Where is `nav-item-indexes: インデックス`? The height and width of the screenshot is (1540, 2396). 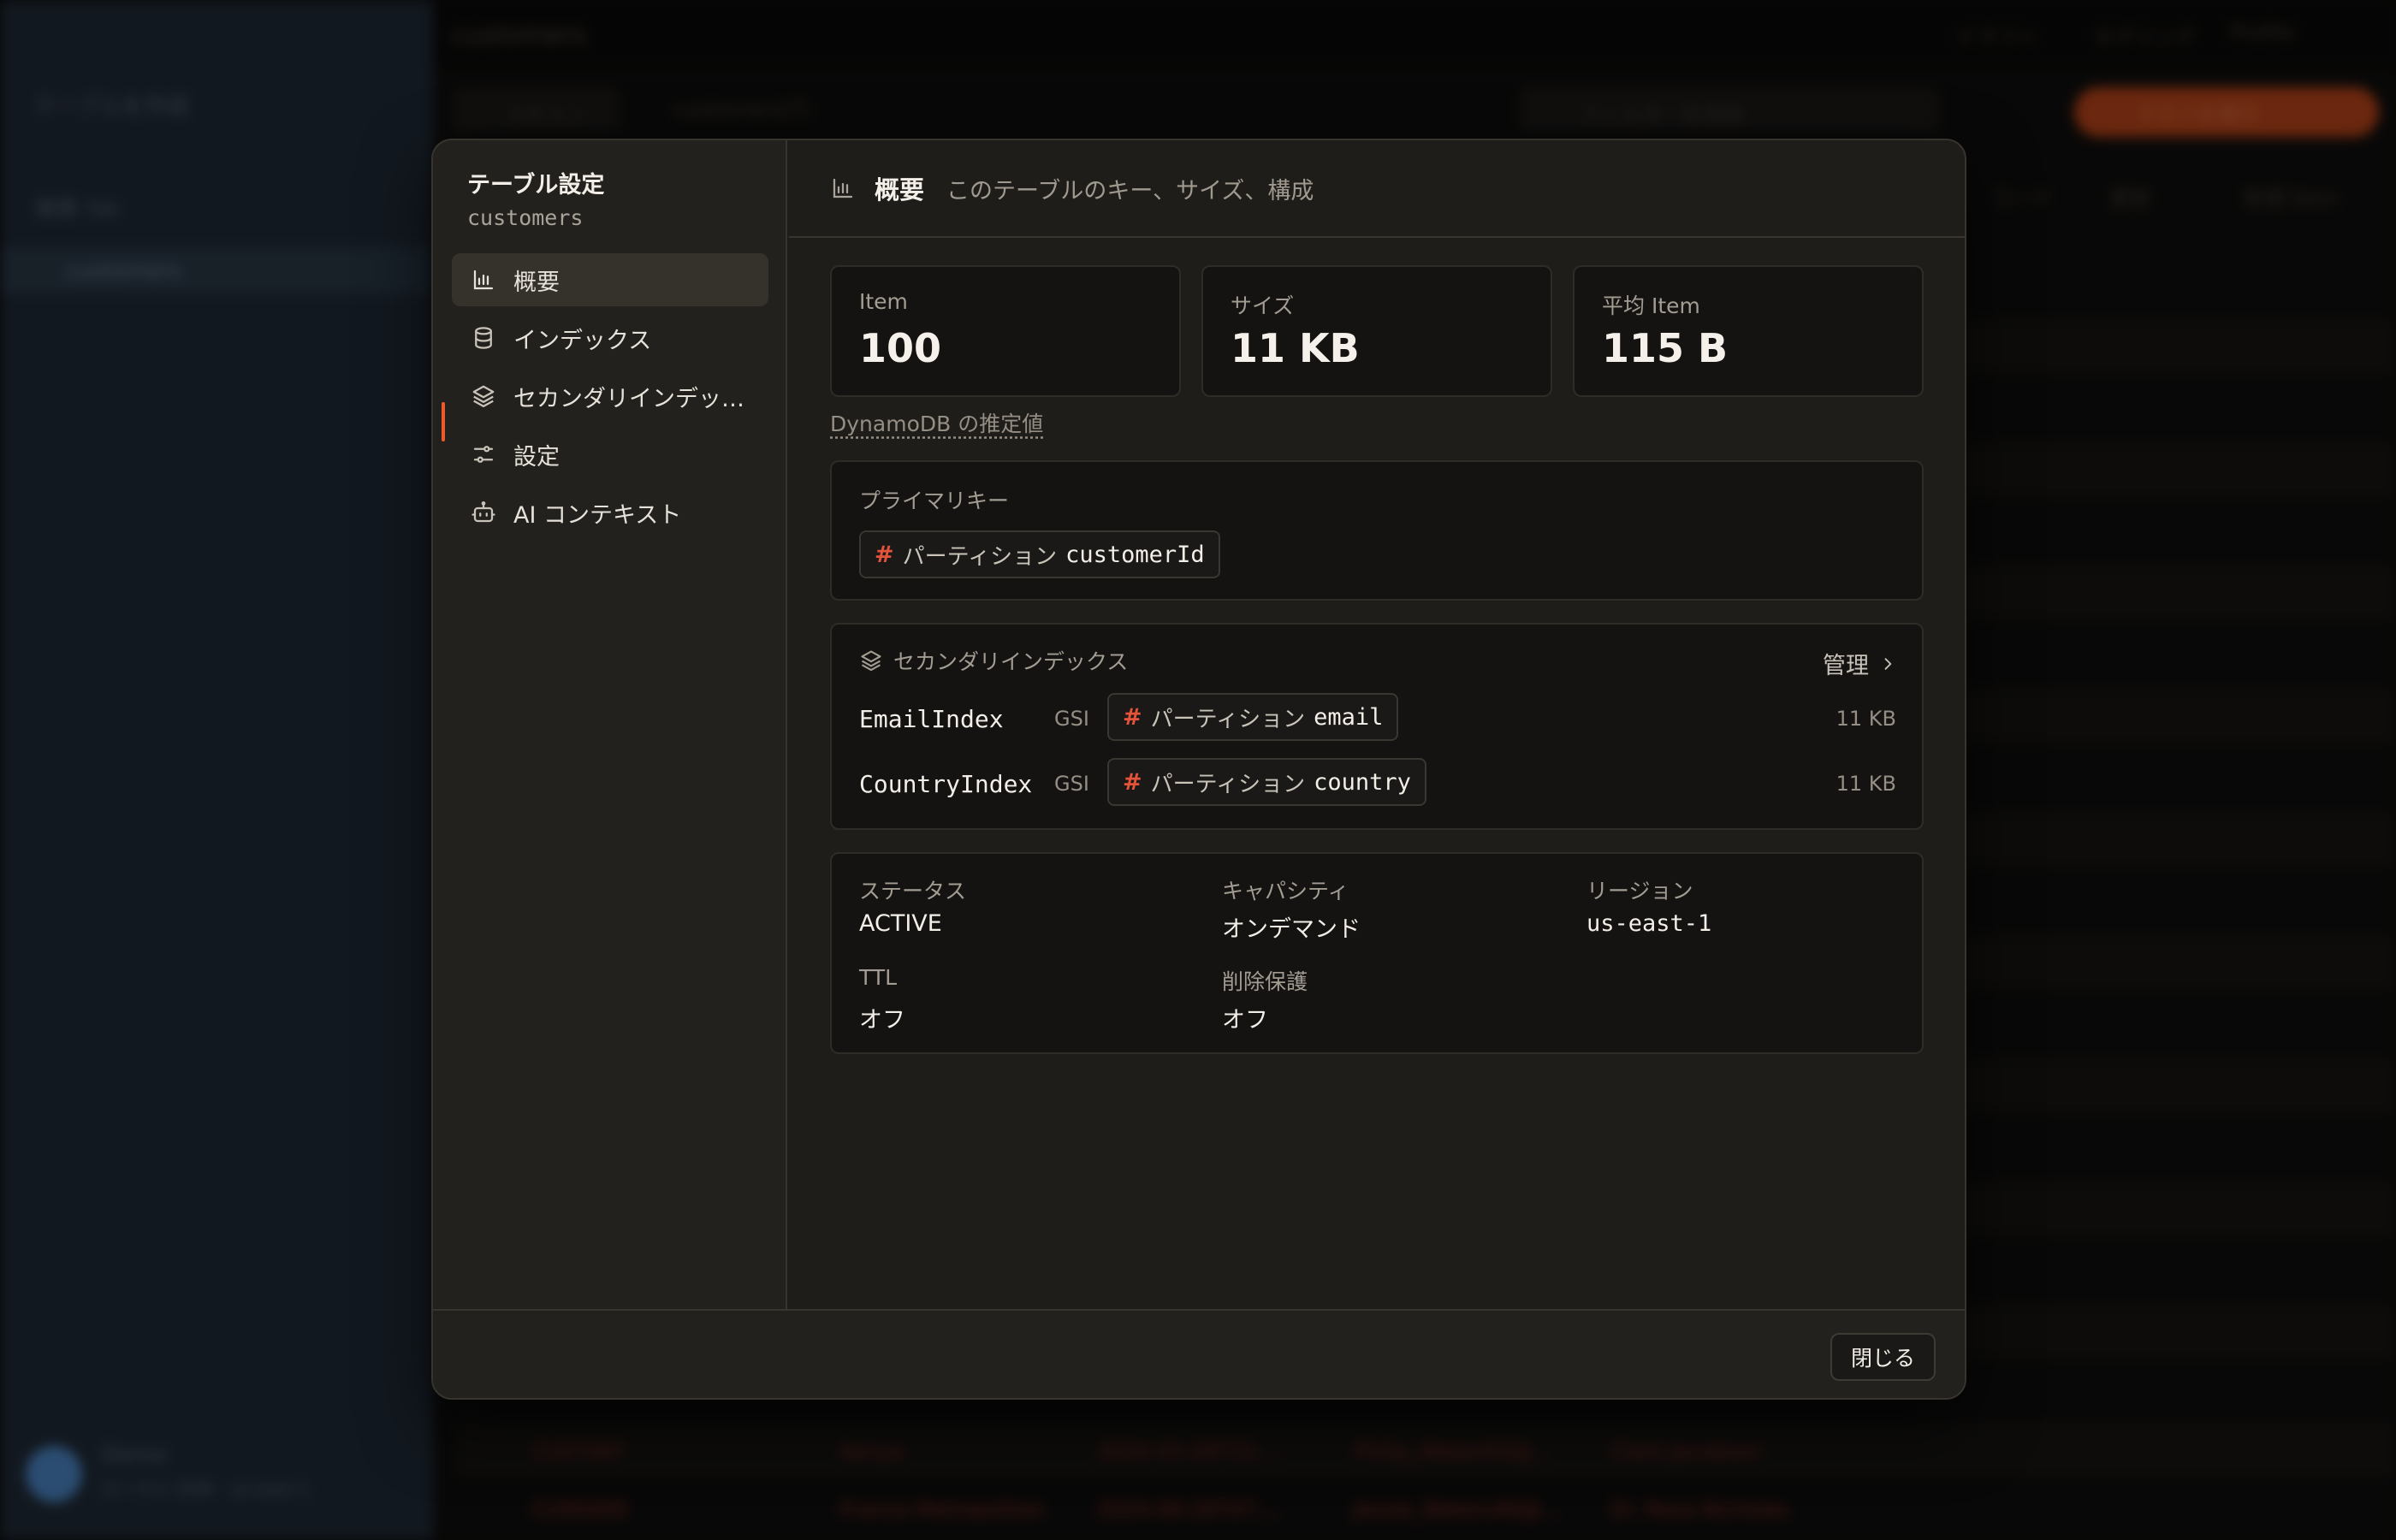 nav-item-indexes: インデックス is located at coordinates (610, 337).